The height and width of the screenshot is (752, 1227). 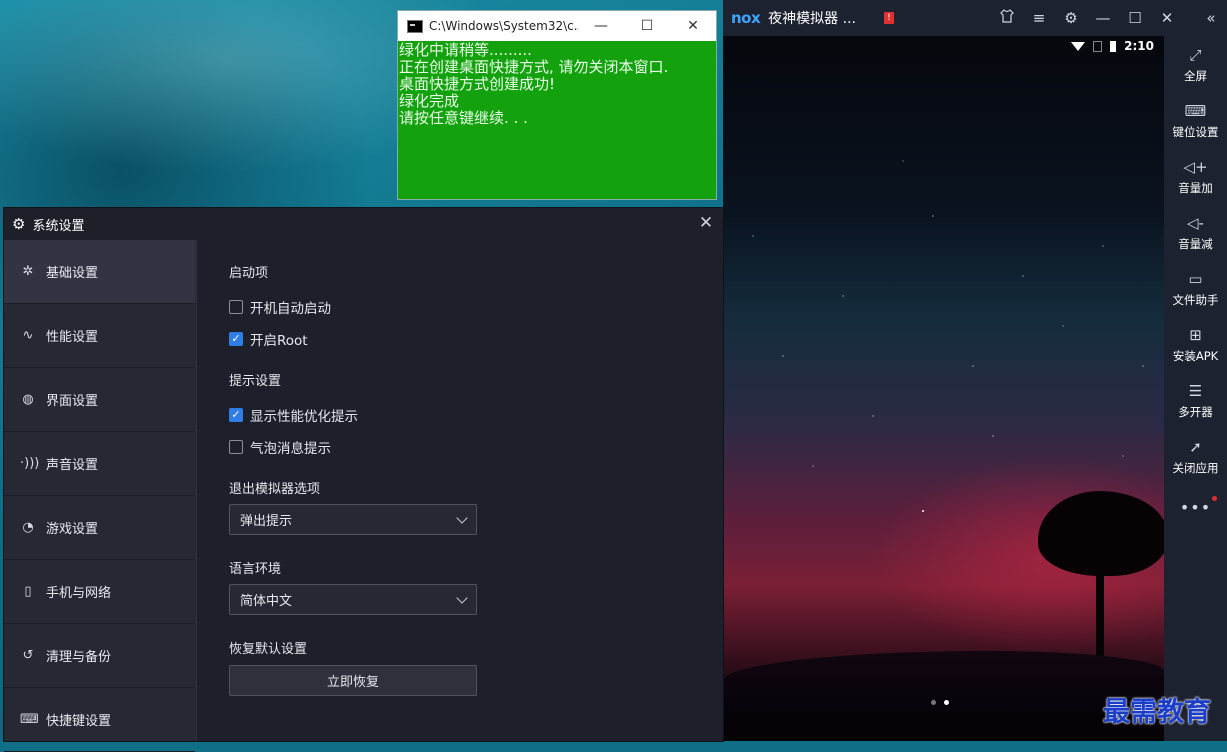 I want to click on cmd-line: 桌面快捷方式创建成功!, so click(x=477, y=84).